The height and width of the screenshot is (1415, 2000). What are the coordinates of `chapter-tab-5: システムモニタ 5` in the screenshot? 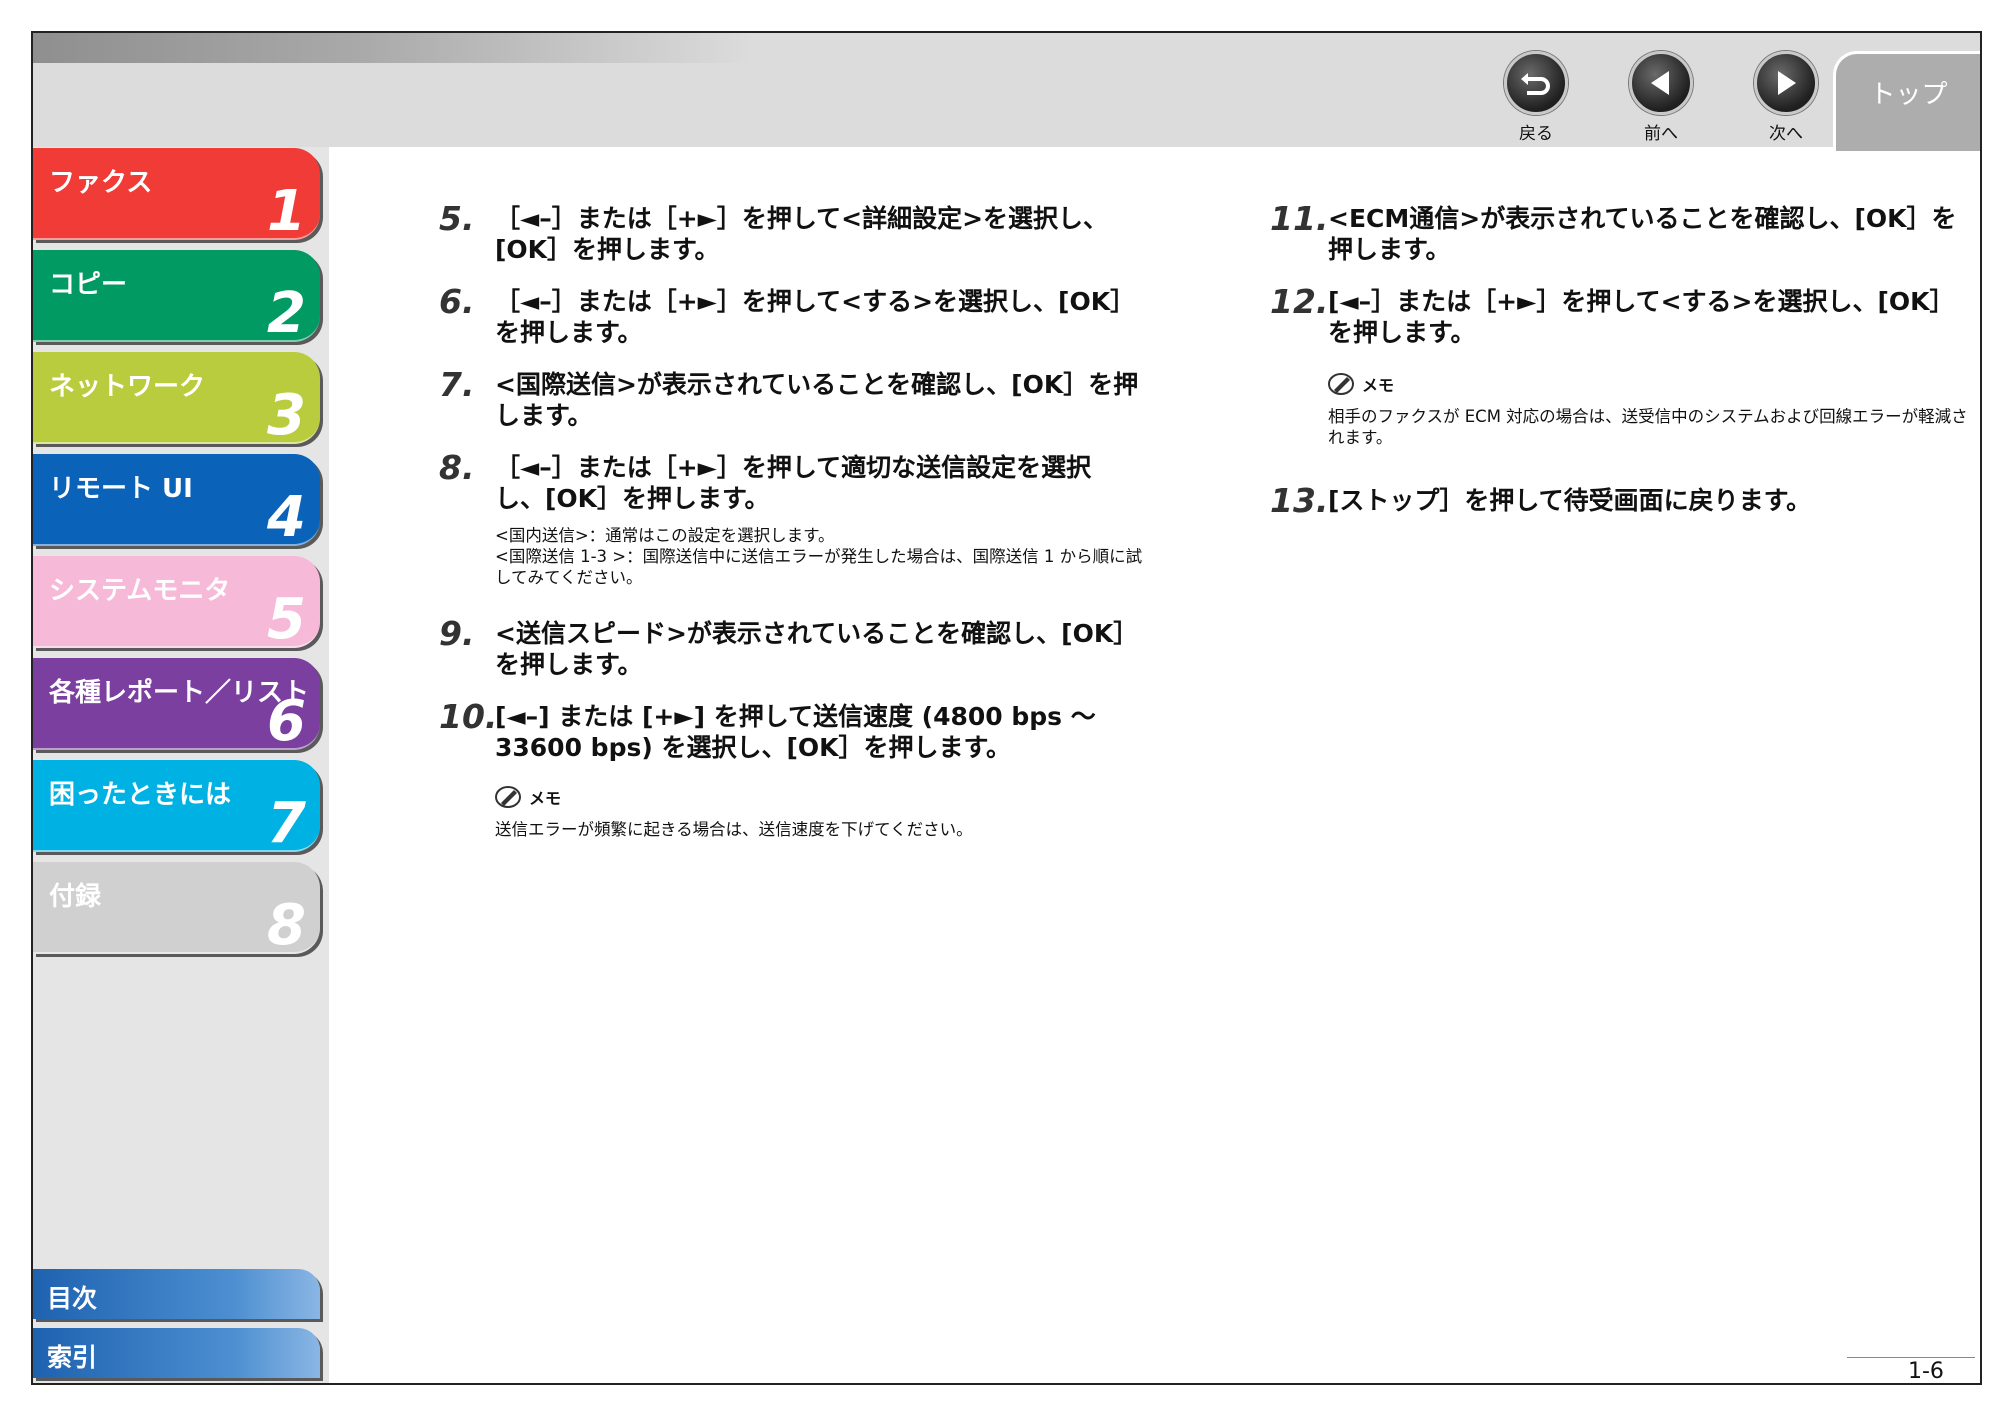 It's located at (176, 604).